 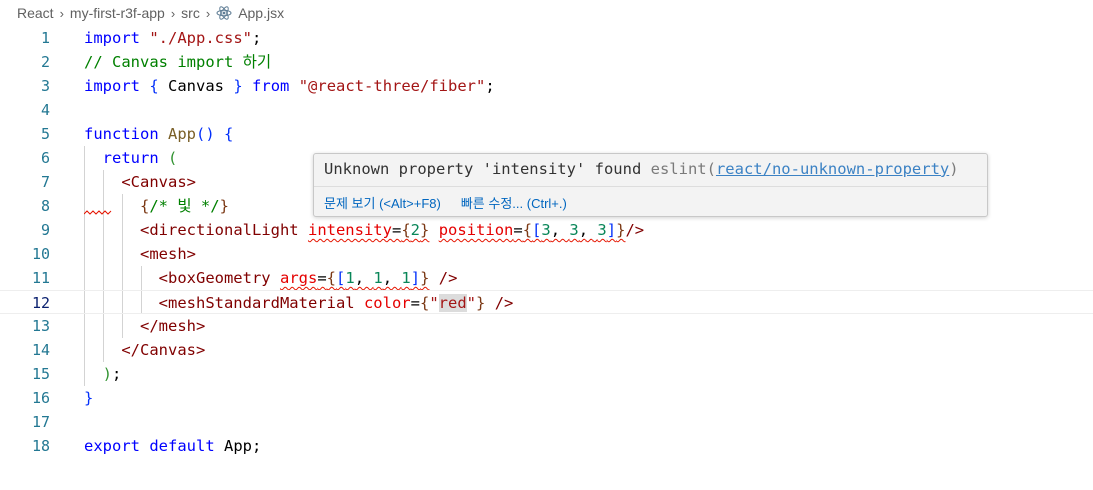 I want to click on code-line: 1 import "./App.css";, so click(x=546, y=38).